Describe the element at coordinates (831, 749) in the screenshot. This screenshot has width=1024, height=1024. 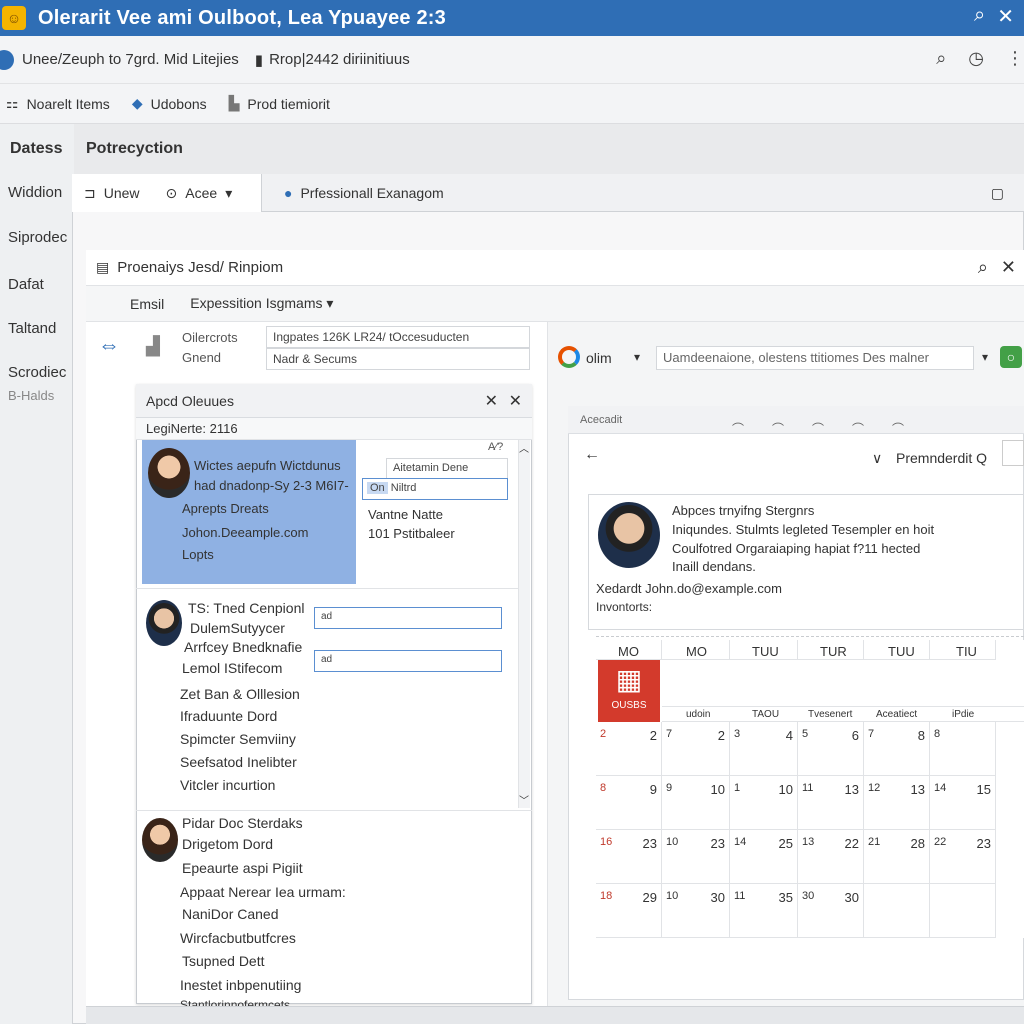
I see `calendar-day-cell: 56` at that location.